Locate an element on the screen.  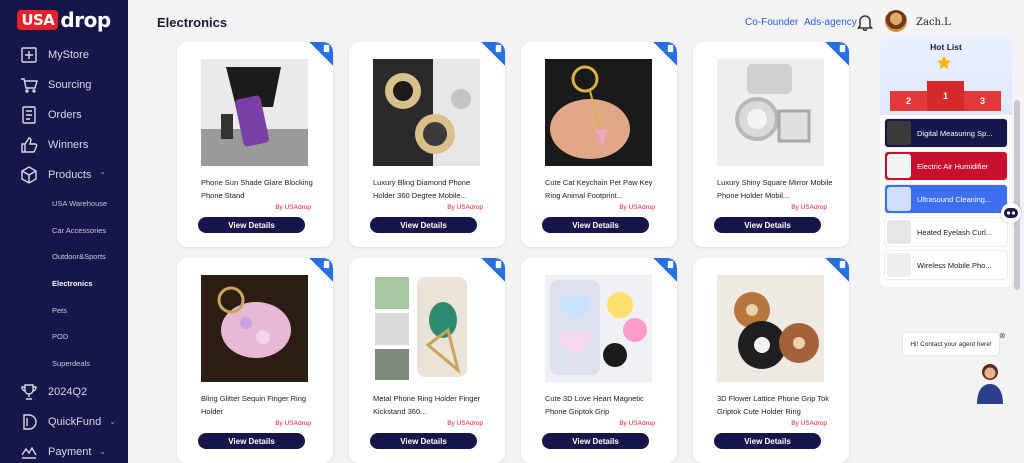
sidebar-sub-car-accessories: Car Accessories is located at coordinates (64, 230).